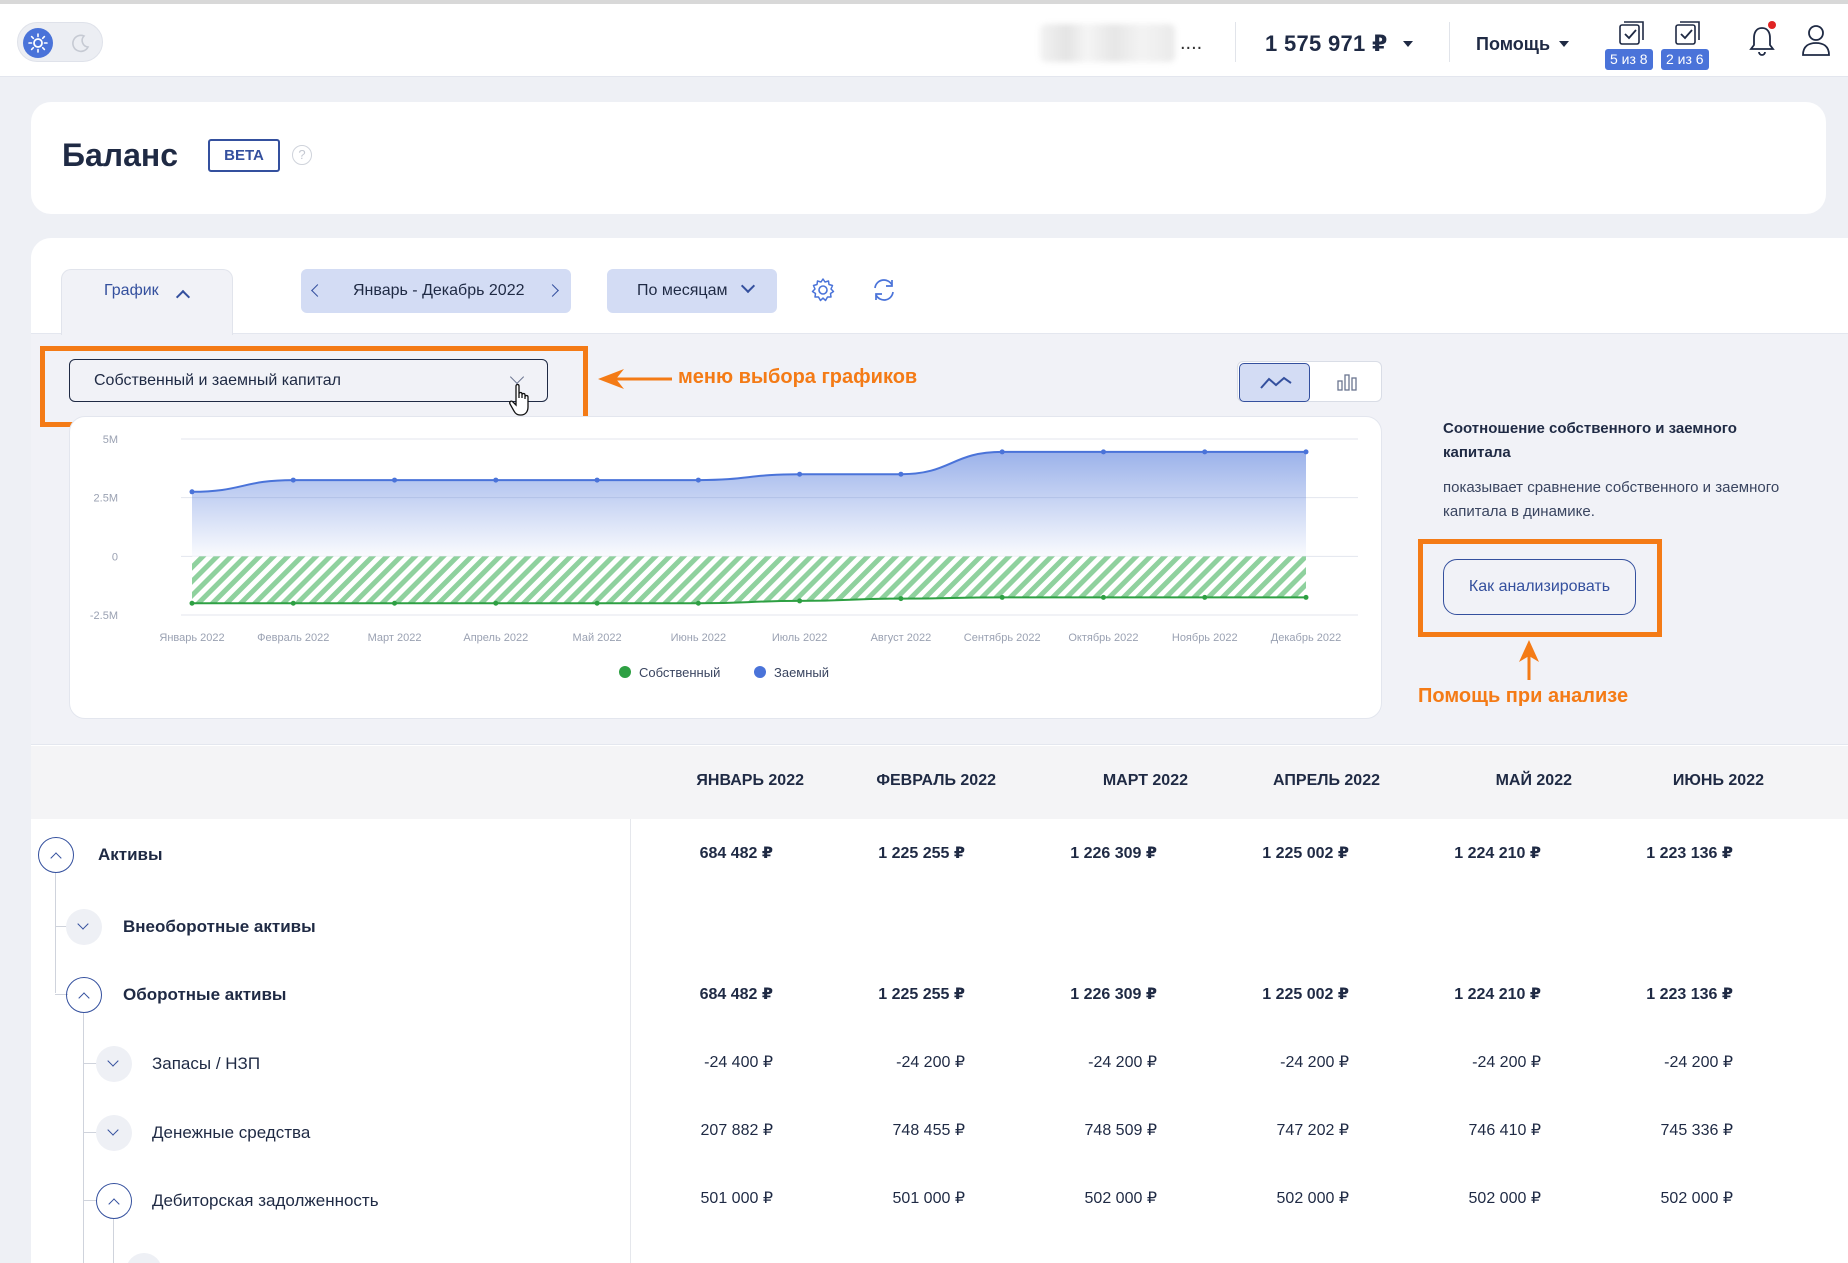 Image resolution: width=1848 pixels, height=1263 pixels. I want to click on bell-icon, so click(1762, 41).